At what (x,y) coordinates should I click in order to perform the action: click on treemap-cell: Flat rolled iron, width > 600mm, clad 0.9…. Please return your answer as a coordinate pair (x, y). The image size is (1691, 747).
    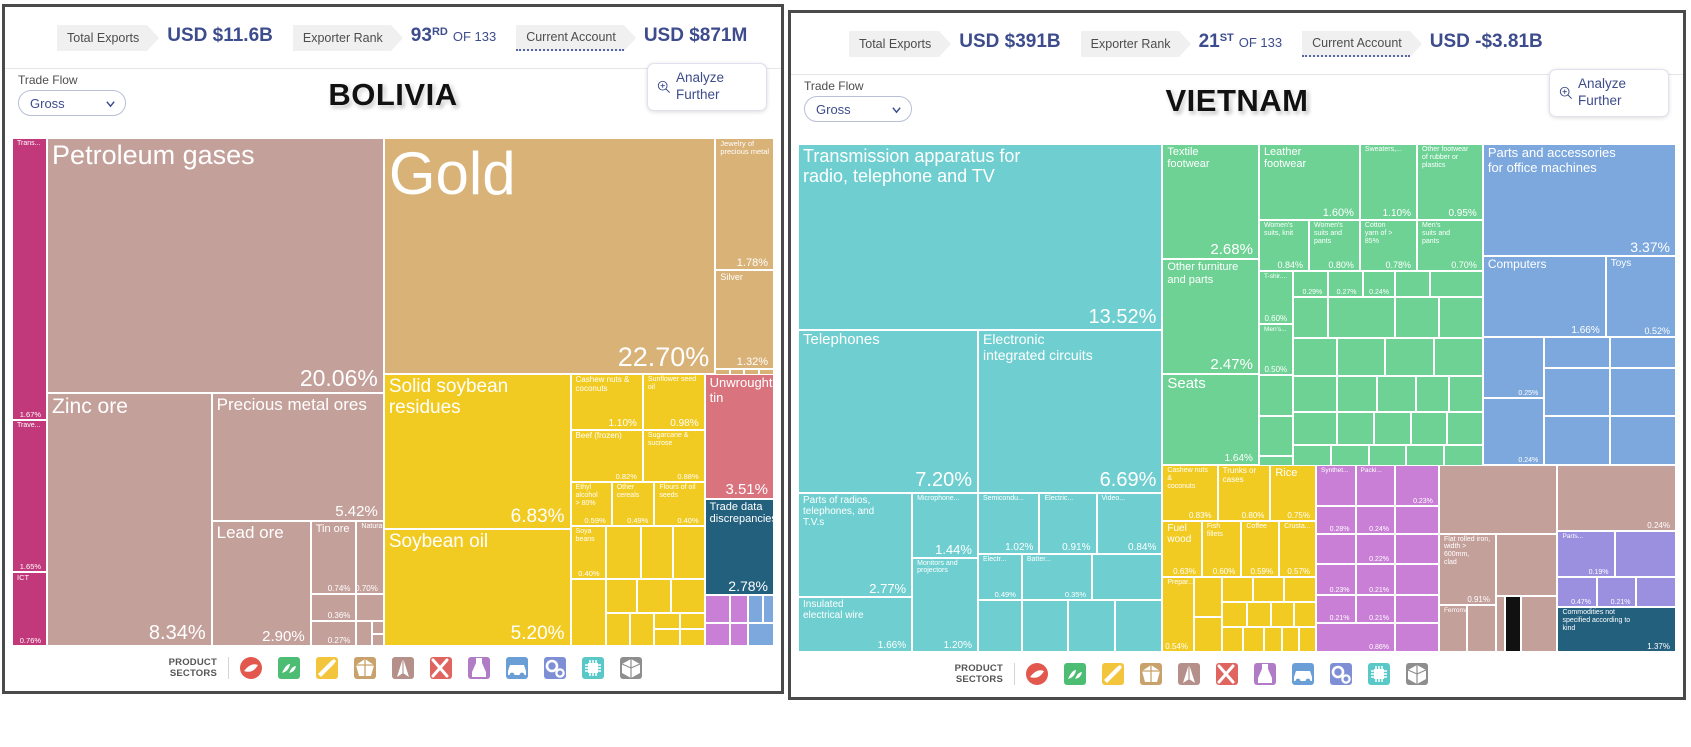
    Looking at the image, I should click on (1467, 569).